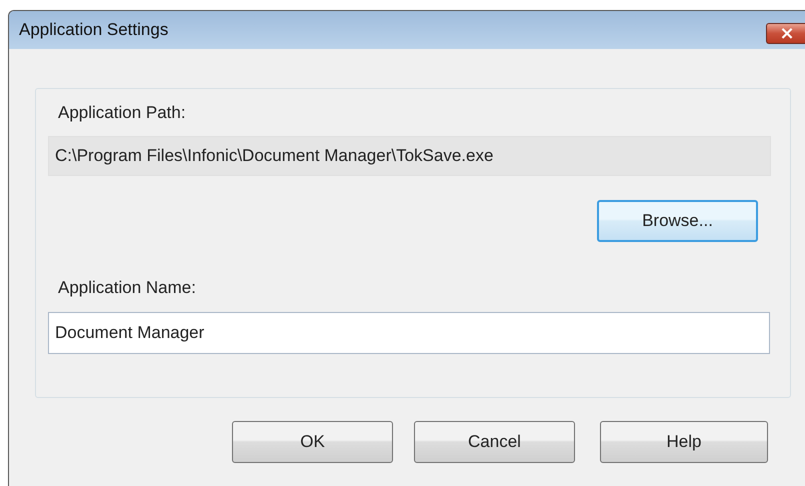 The height and width of the screenshot is (486, 805). Describe the element at coordinates (684, 442) in the screenshot. I see `help-button: Help` at that location.